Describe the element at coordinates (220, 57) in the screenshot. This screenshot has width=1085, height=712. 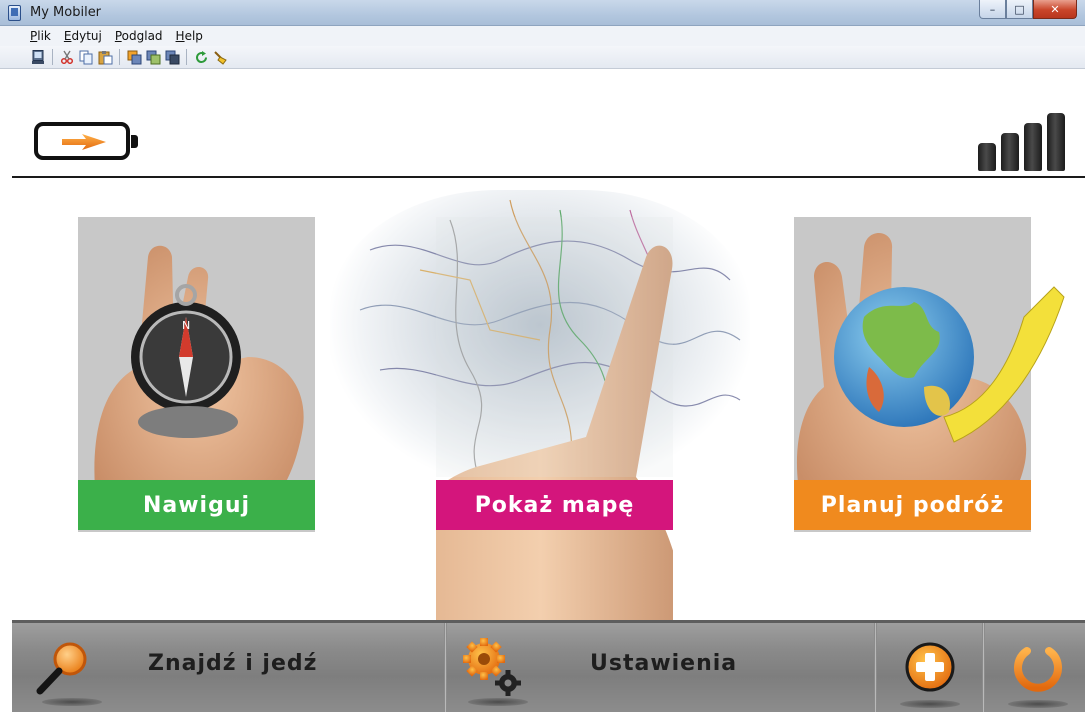
I see `clean-icon` at that location.